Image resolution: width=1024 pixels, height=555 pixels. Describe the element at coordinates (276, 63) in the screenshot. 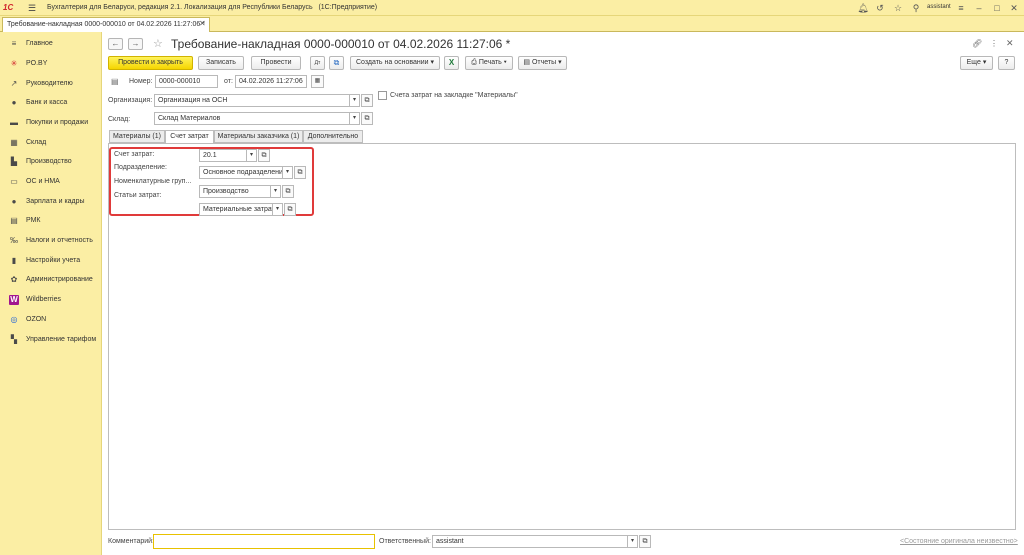

I see `post-button: Провести` at that location.